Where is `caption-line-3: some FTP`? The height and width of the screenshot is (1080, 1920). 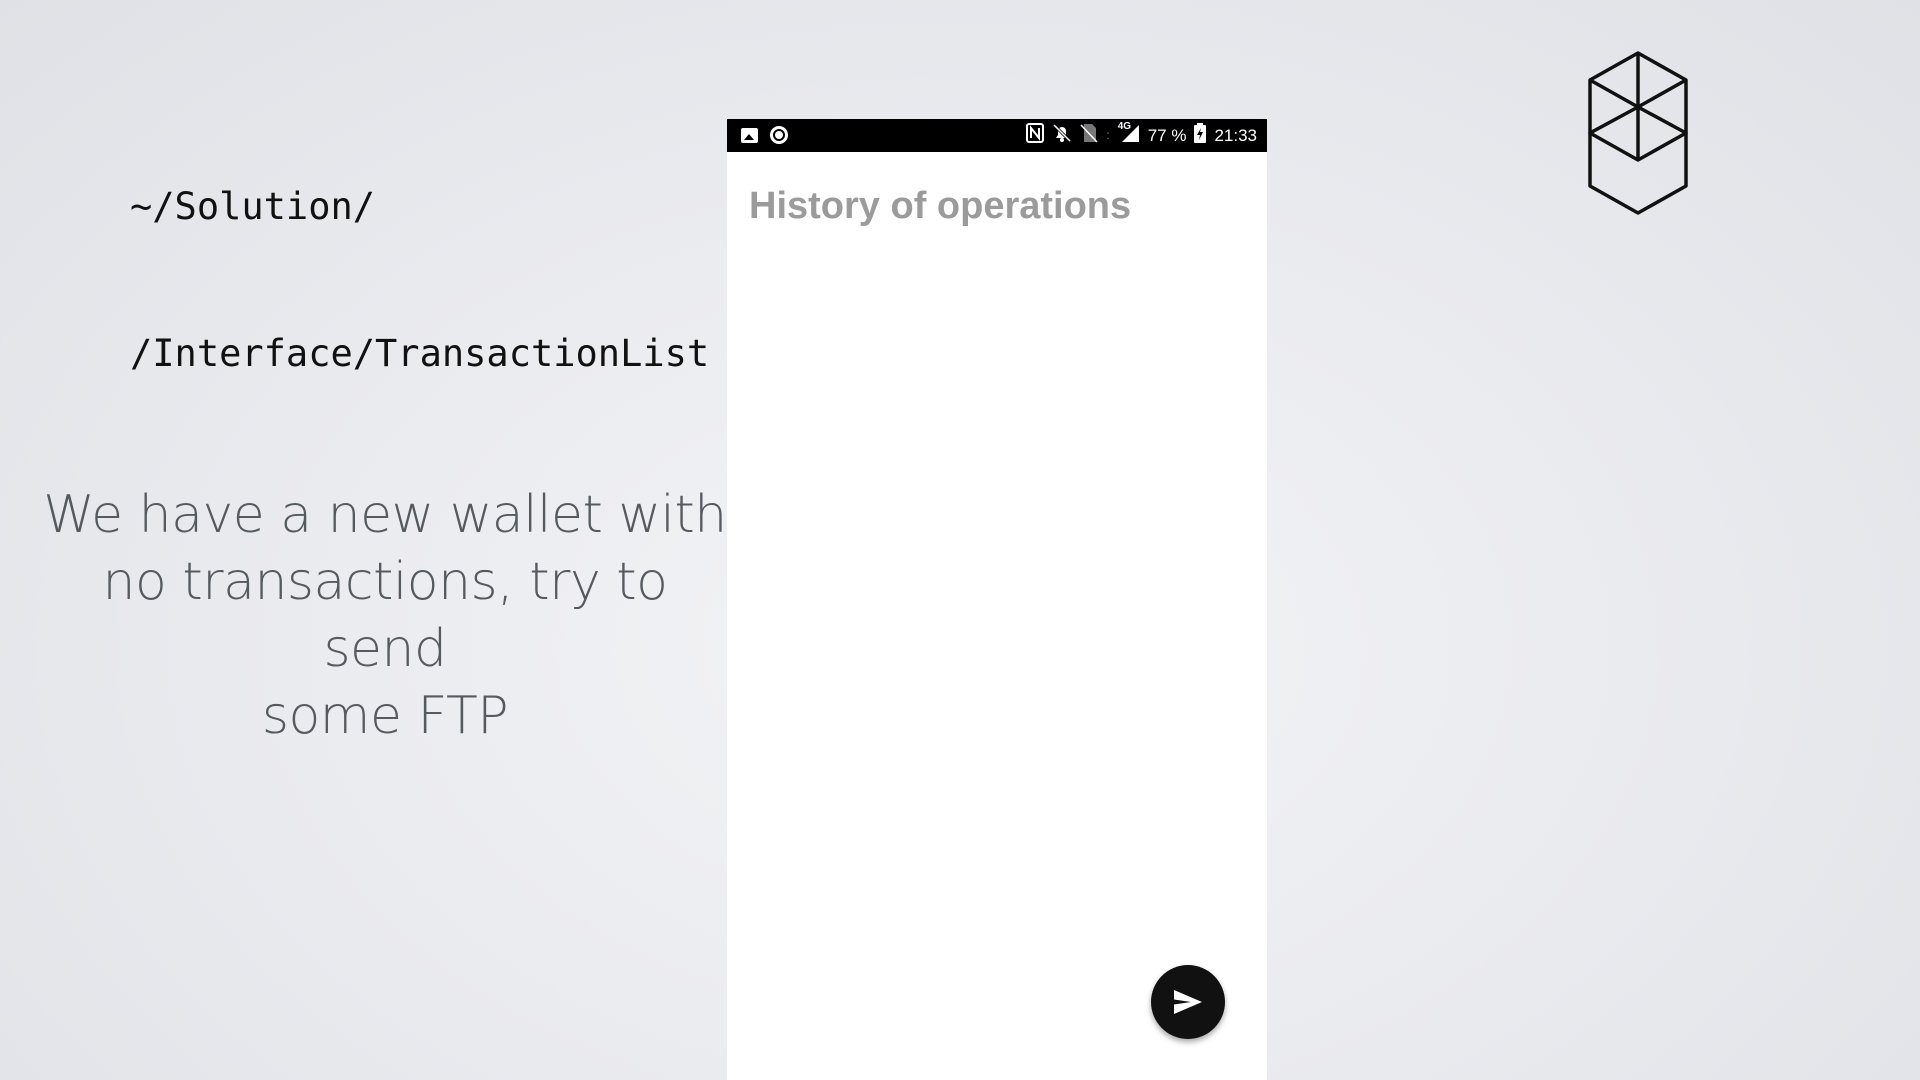
caption-line-3: some FTP is located at coordinates (385, 716).